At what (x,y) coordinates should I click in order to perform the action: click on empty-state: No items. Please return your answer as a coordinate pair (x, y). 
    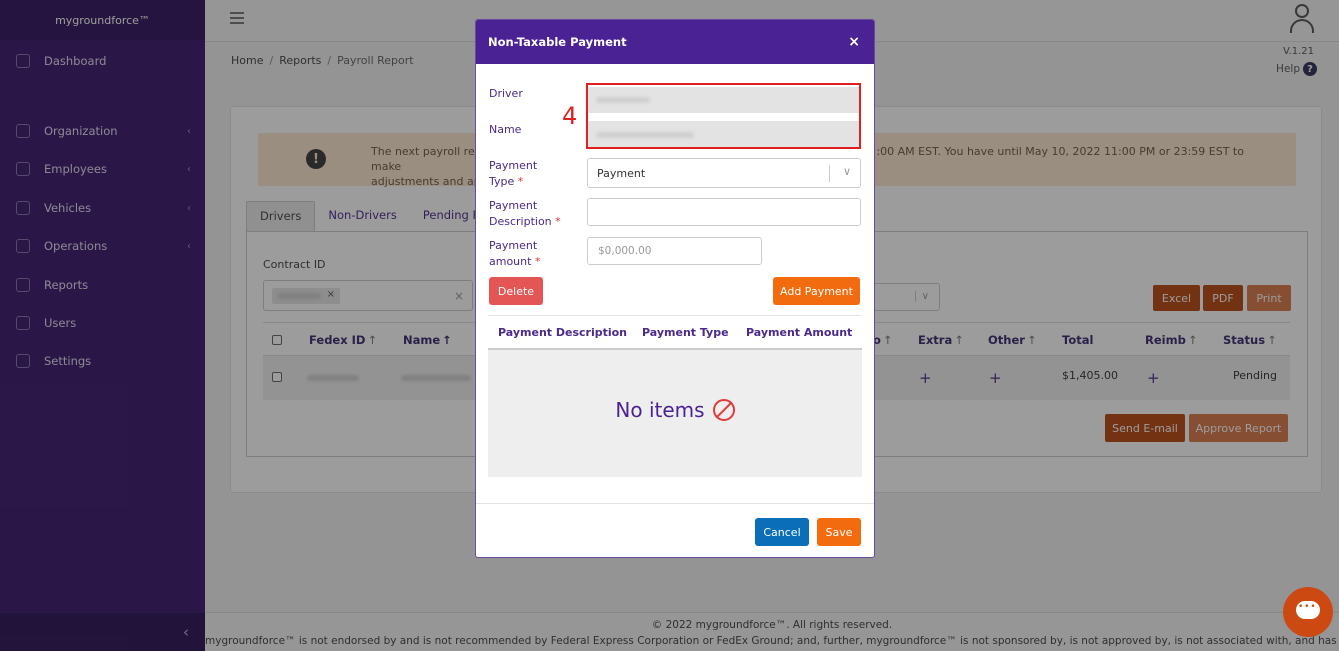
    Looking at the image, I should click on (675, 410).